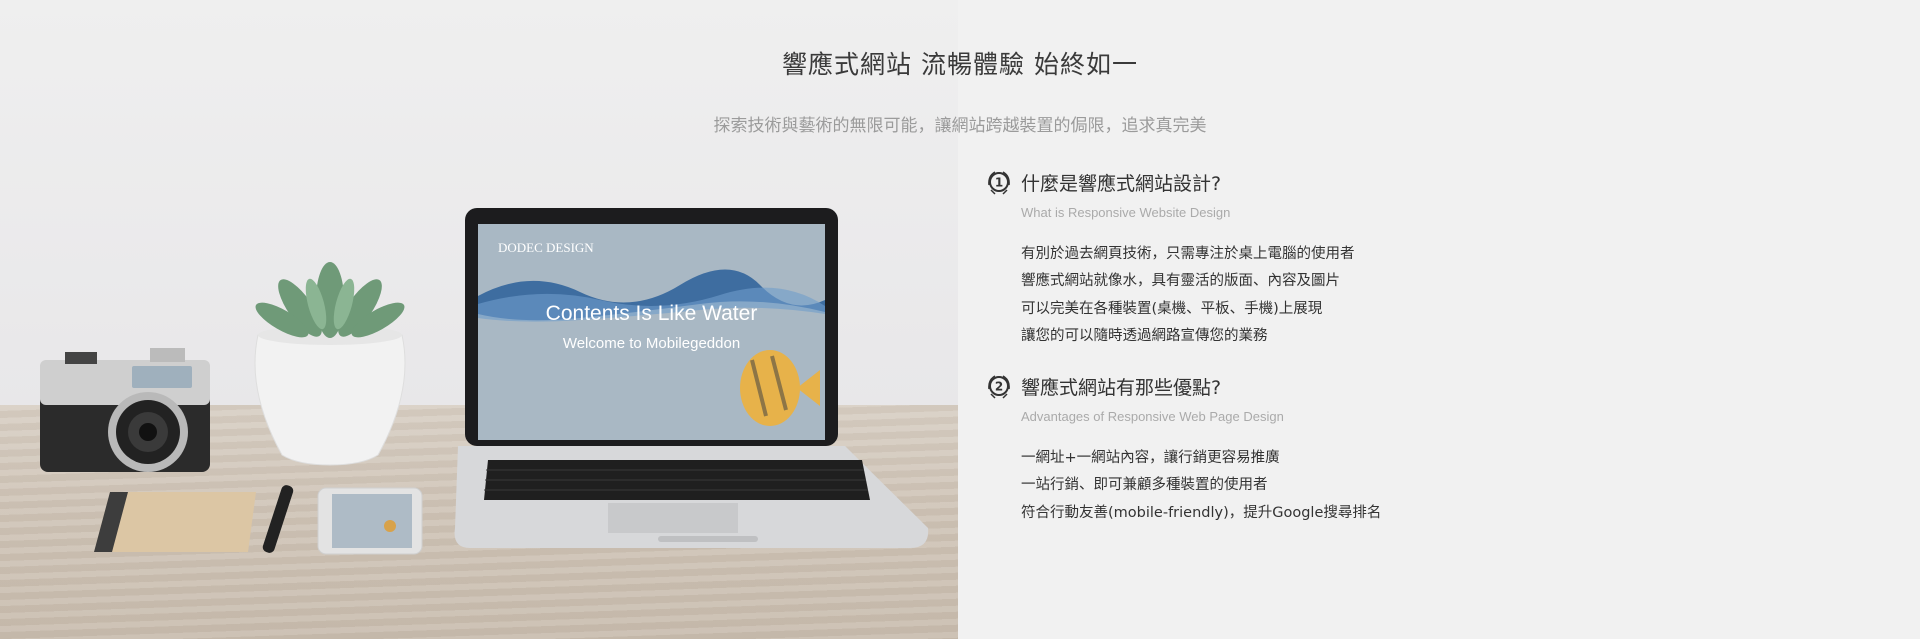  What do you see at coordinates (1172, 308) in the screenshot?
I see `list-item: 可以完美在各種裝置(桌機、平板、手機)上展現` at bounding box center [1172, 308].